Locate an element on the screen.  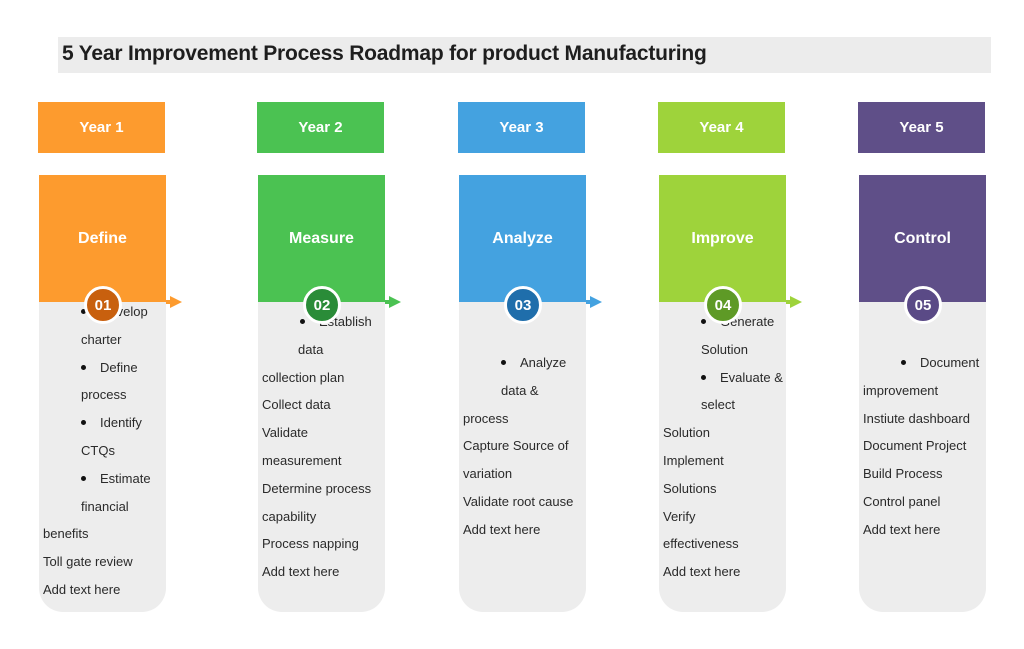
task-line: benefits is located at coordinates (66, 533).